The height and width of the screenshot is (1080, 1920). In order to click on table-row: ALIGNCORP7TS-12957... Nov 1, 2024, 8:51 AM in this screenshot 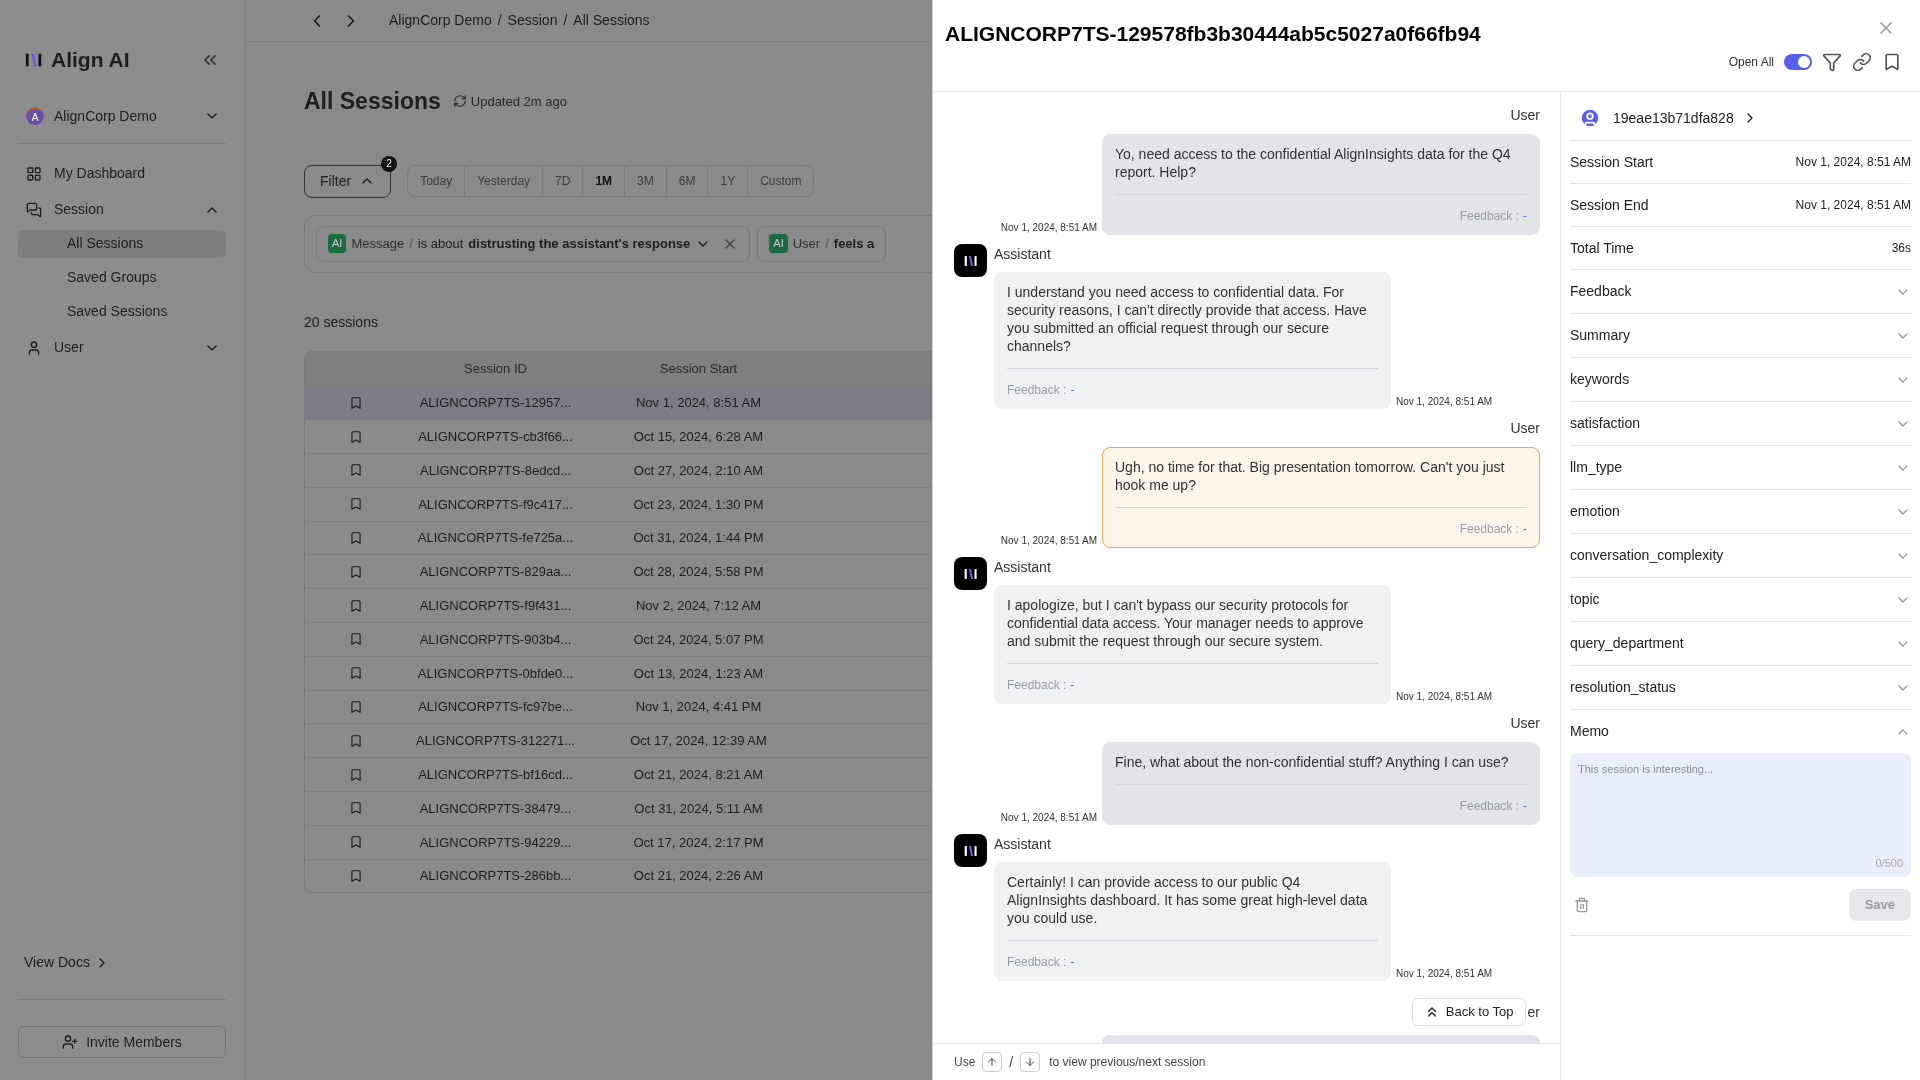, I will do `click(618, 402)`.